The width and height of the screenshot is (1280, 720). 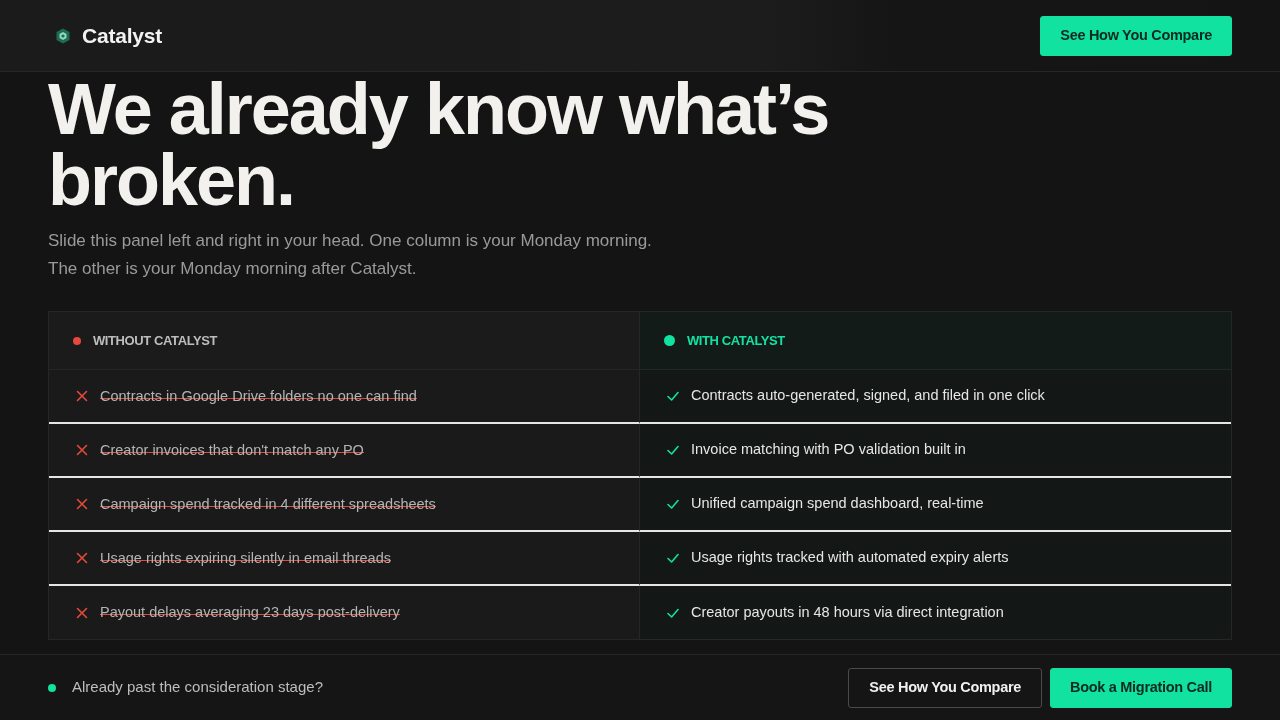 What do you see at coordinates (847, 612) in the screenshot?
I see `feature-text: Creator payouts in 48 hours via direct integration` at bounding box center [847, 612].